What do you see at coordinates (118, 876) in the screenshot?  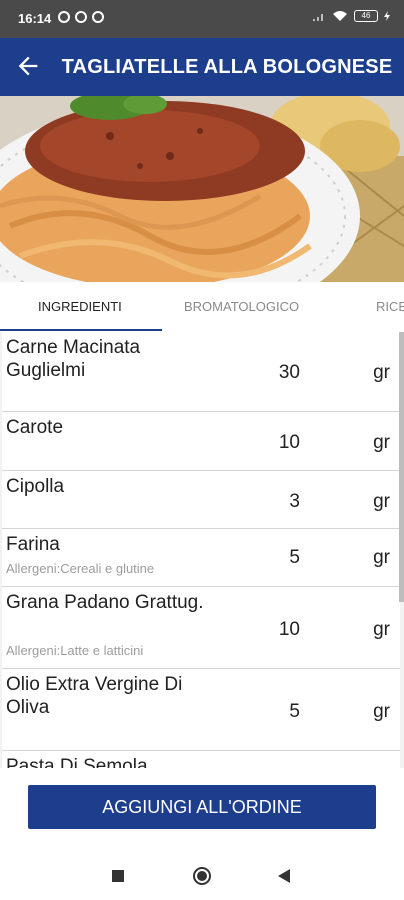 I see `recents-square-icon` at bounding box center [118, 876].